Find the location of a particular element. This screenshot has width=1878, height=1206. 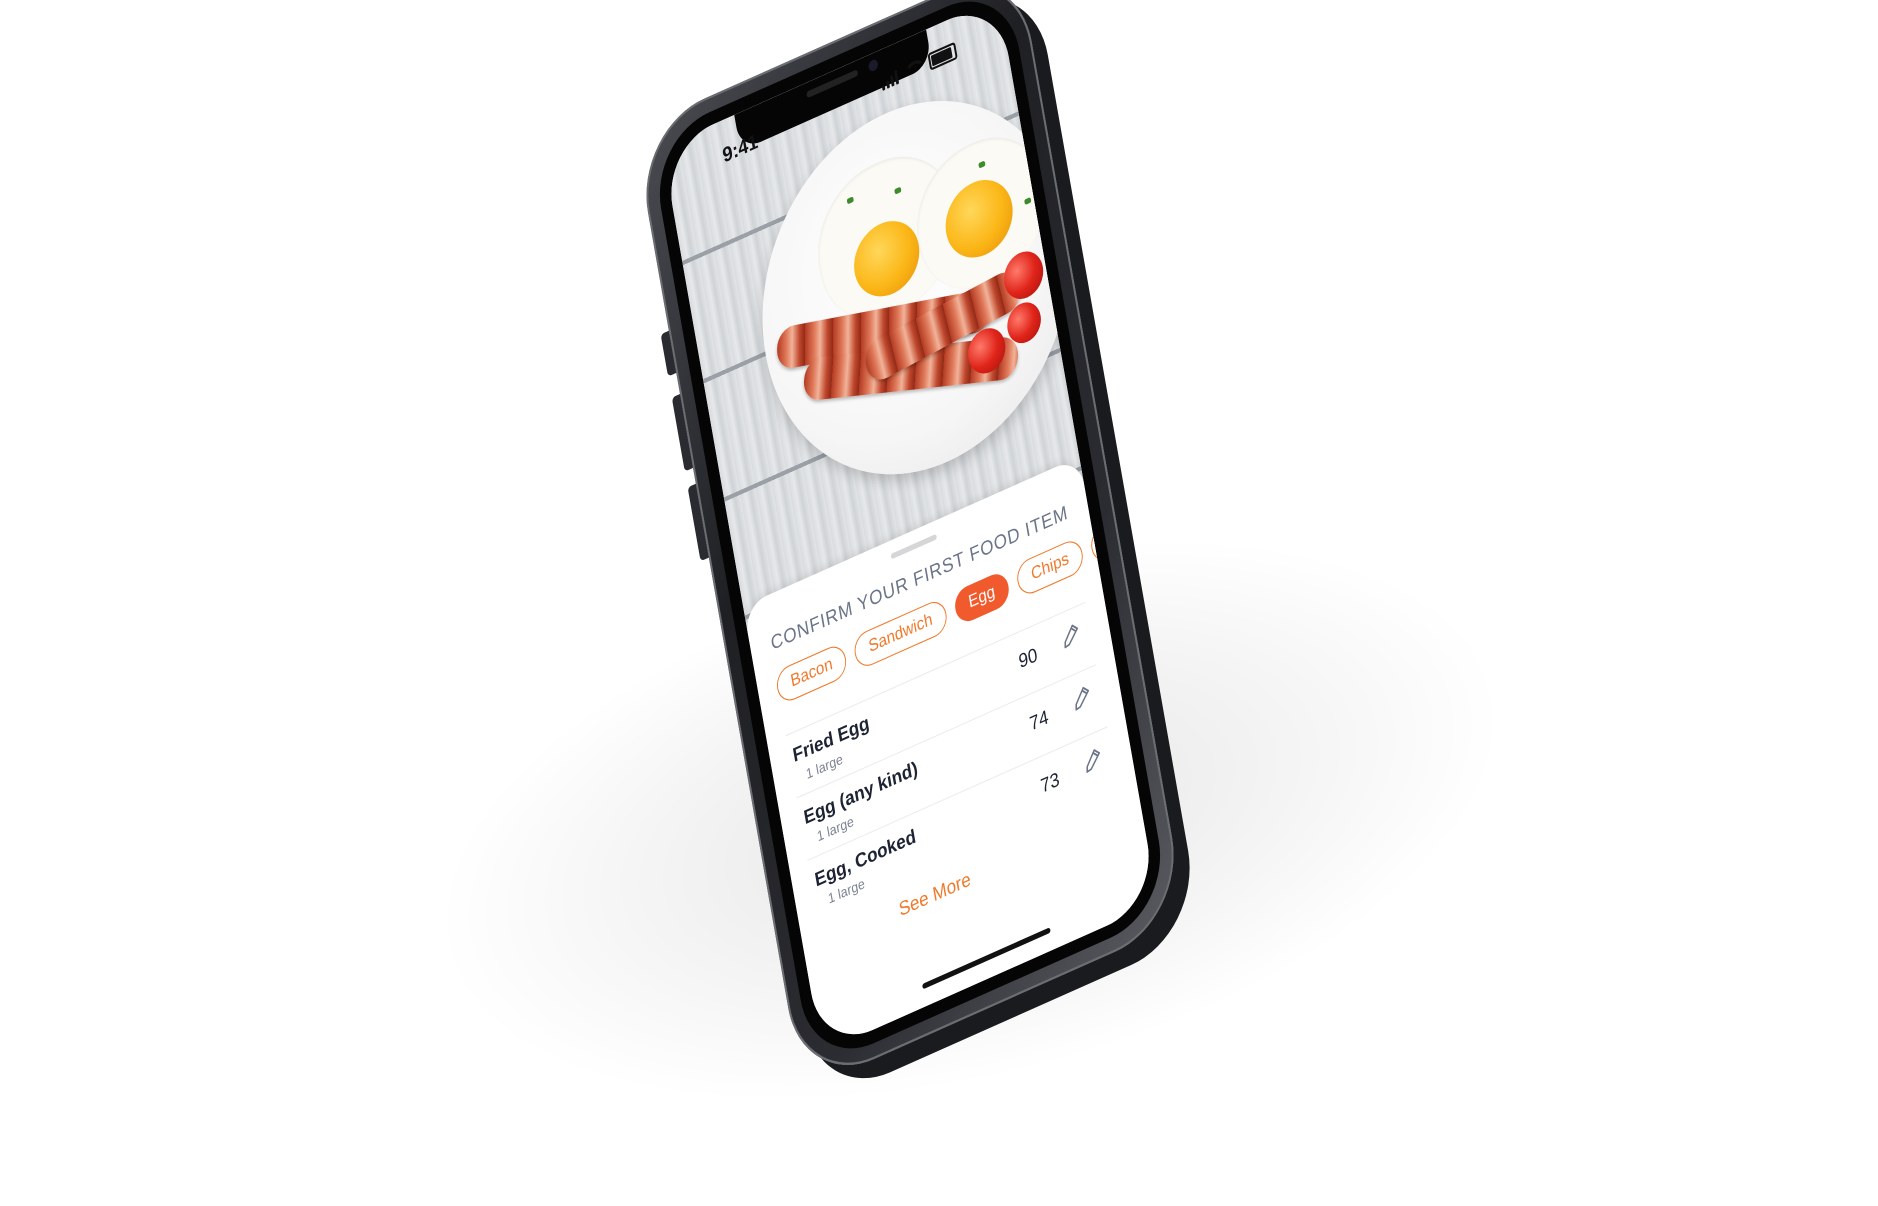

chip-egg: Egg is located at coordinates (982, 597).